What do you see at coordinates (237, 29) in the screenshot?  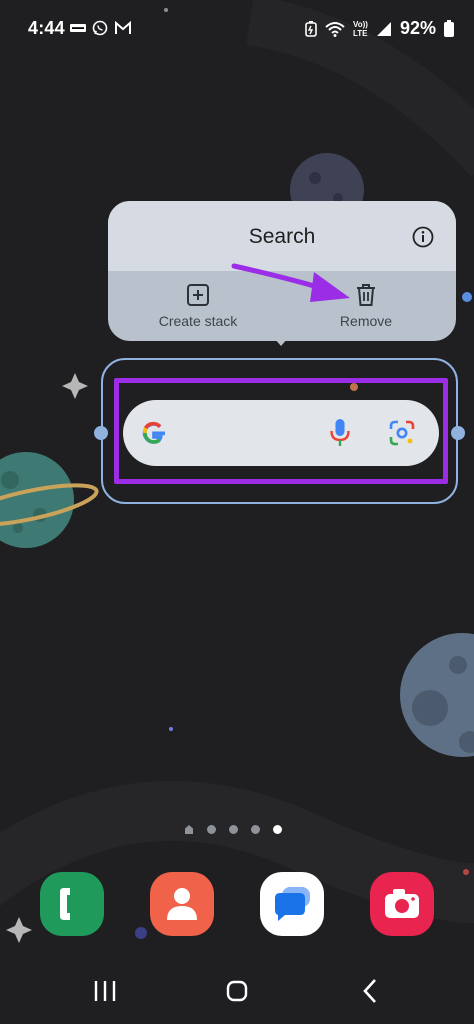 I see `status-bar: 4:44 ▬▬ Vo)) LTE 92%` at bounding box center [237, 29].